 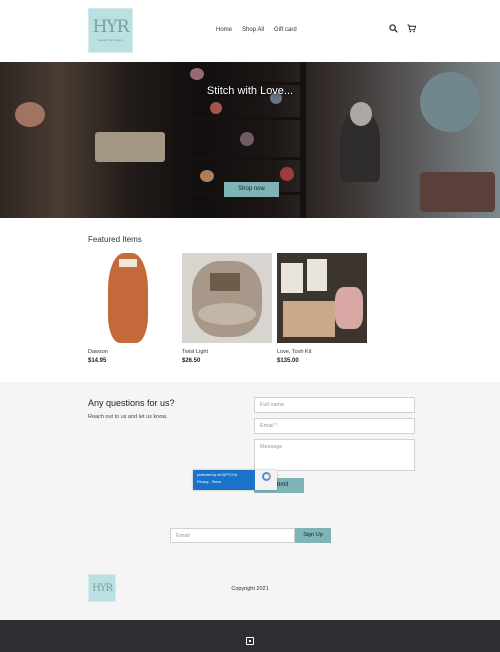 I want to click on product-card: Twist Light $26.50, so click(x=227, y=308).